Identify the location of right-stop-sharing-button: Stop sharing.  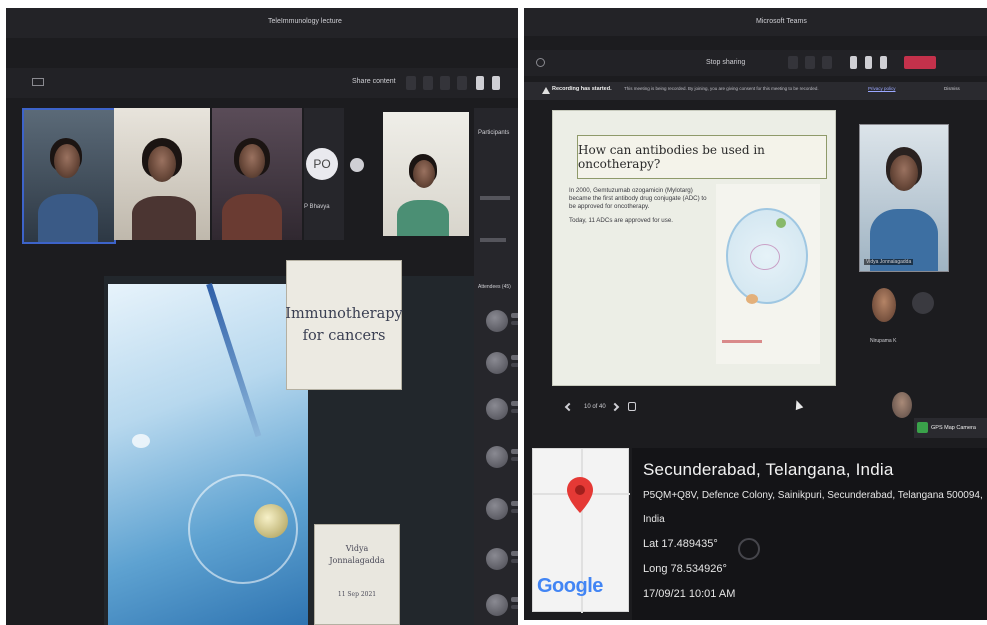
(725, 62).